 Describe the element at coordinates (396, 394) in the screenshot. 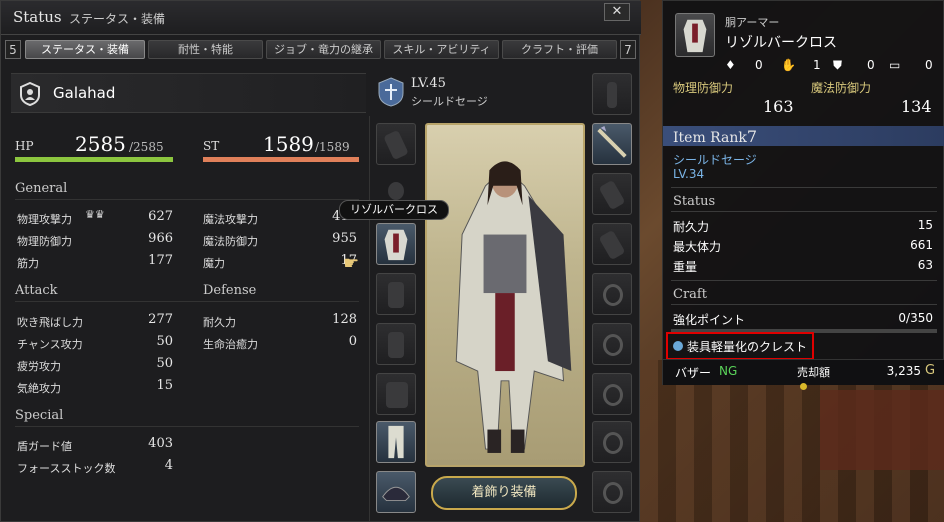

I see `equip-slot-clothes-top` at that location.